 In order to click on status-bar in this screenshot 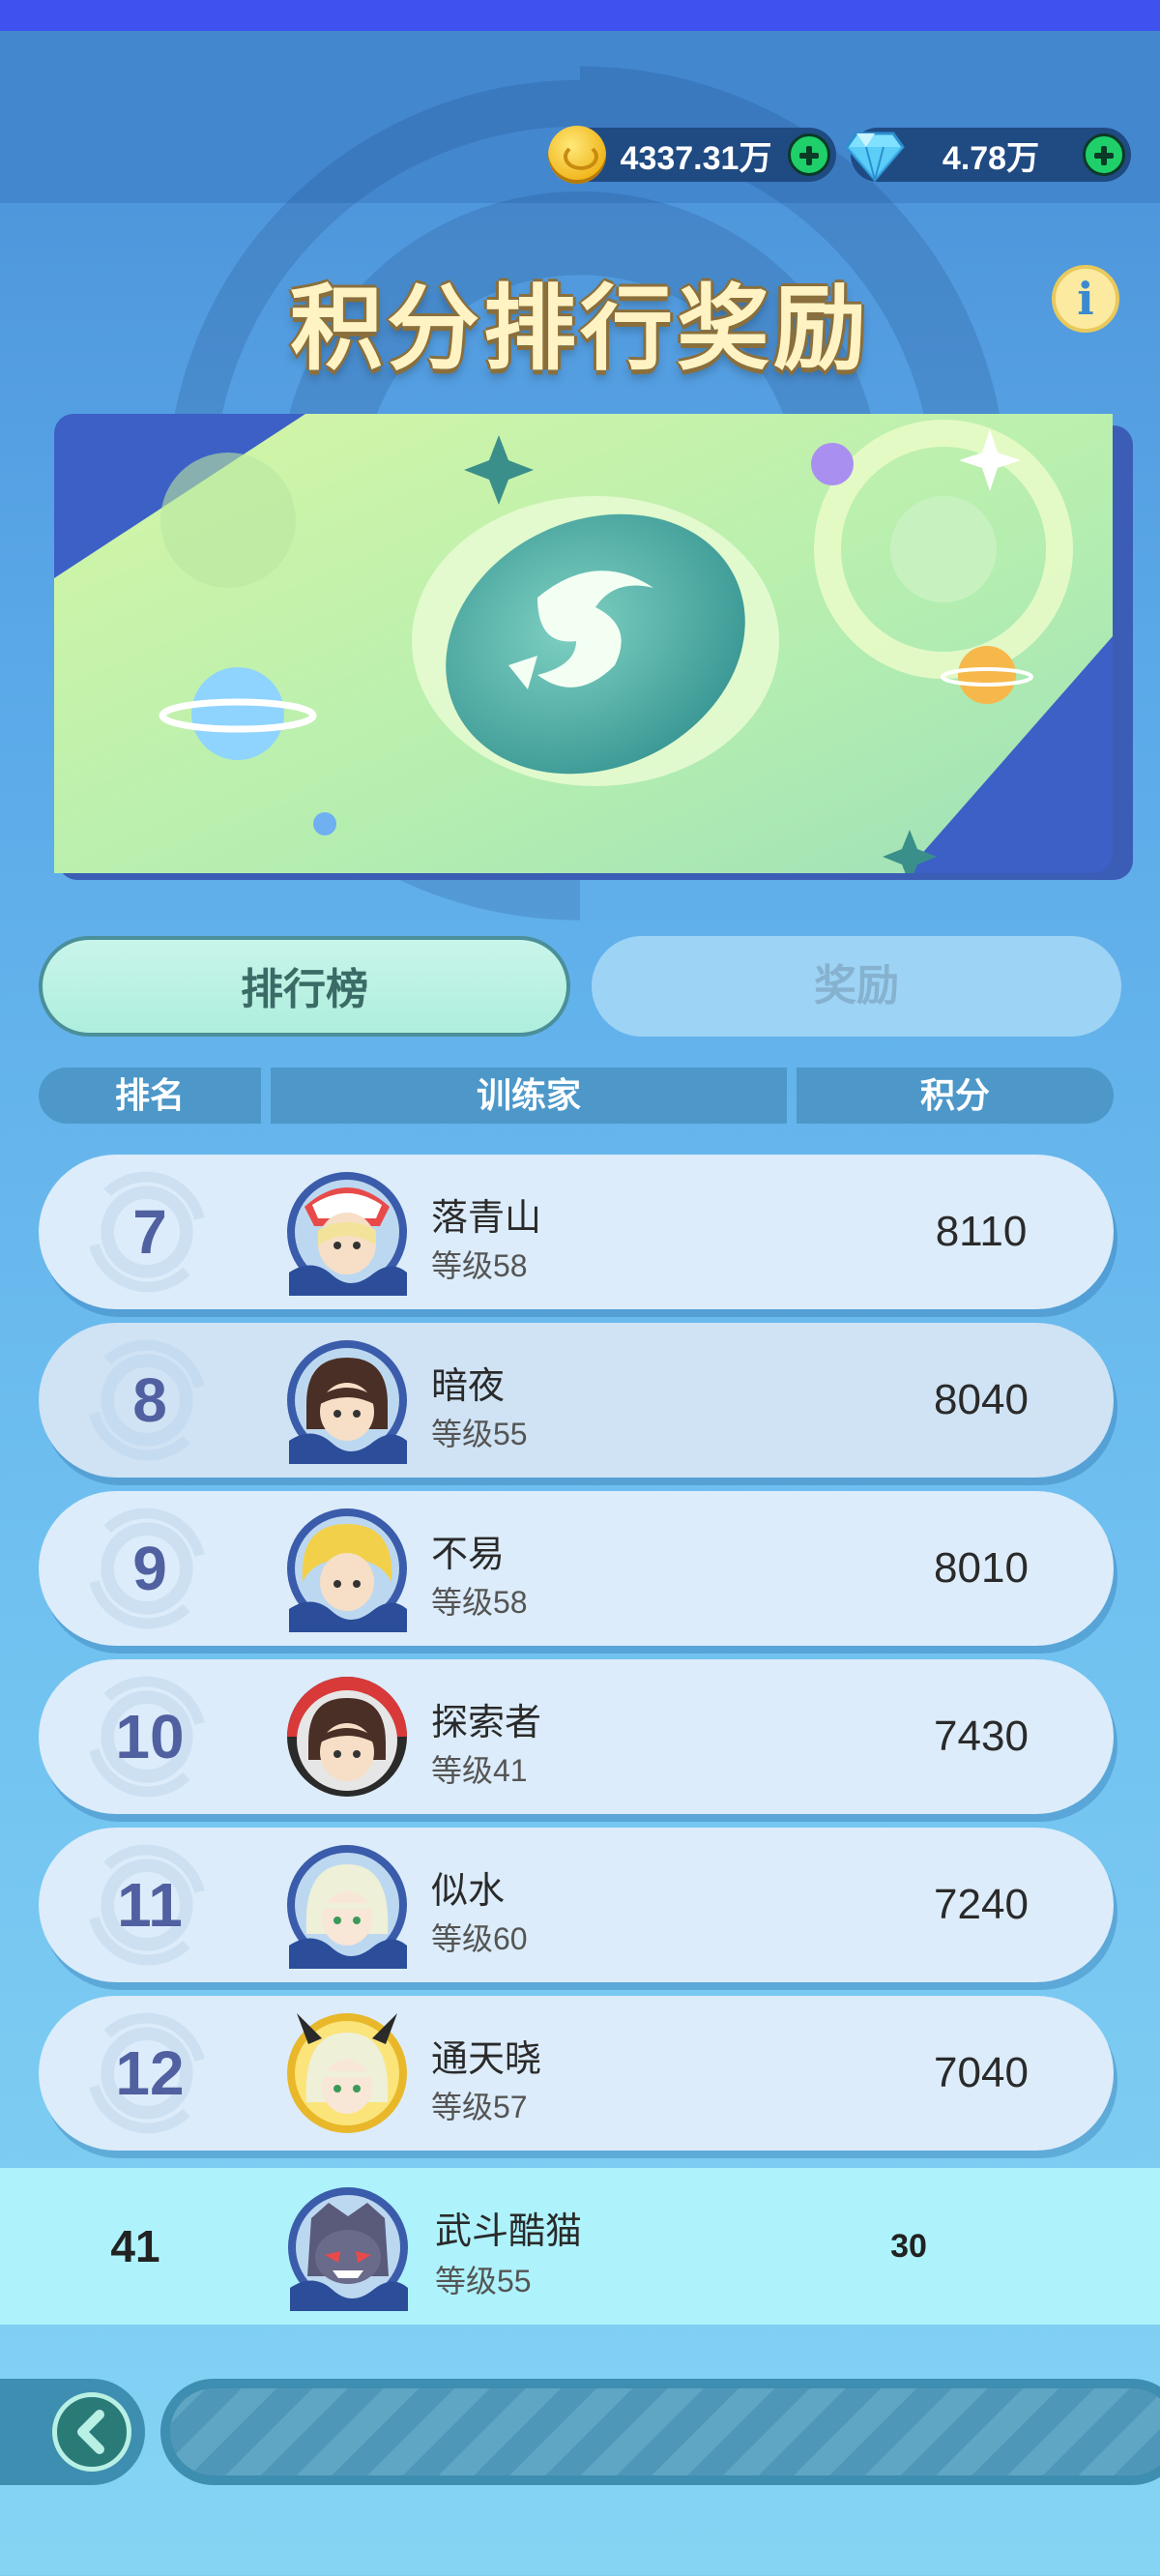, I will do `click(580, 15)`.